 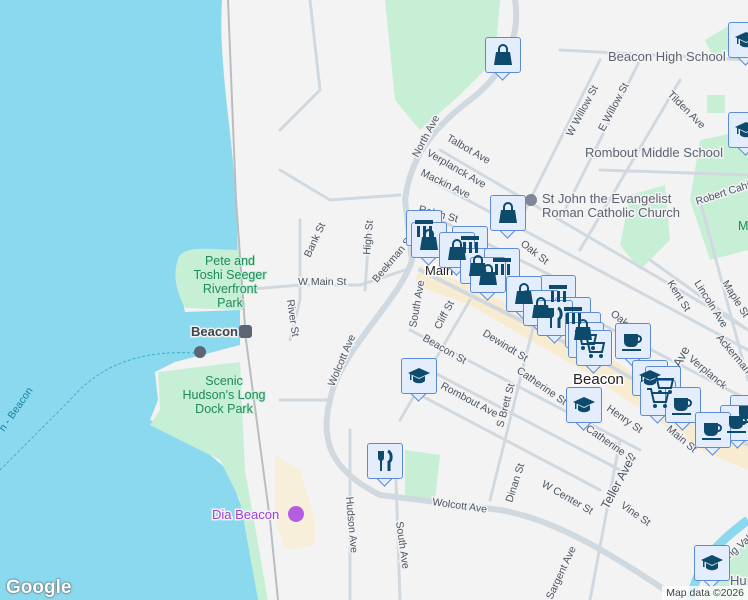 I want to click on street-label: Sargent Ave, so click(x=561, y=572).